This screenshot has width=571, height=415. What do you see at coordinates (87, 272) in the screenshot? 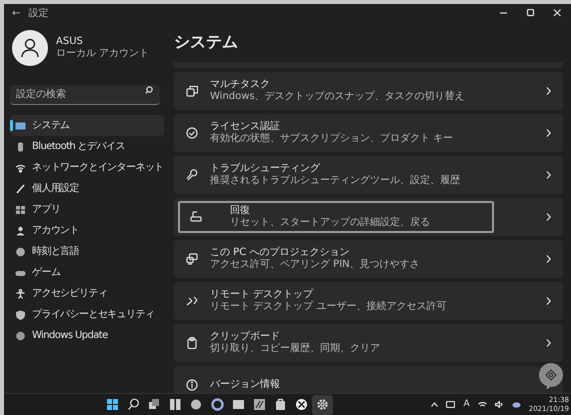
I see `sidebar-item: ゲーム` at bounding box center [87, 272].